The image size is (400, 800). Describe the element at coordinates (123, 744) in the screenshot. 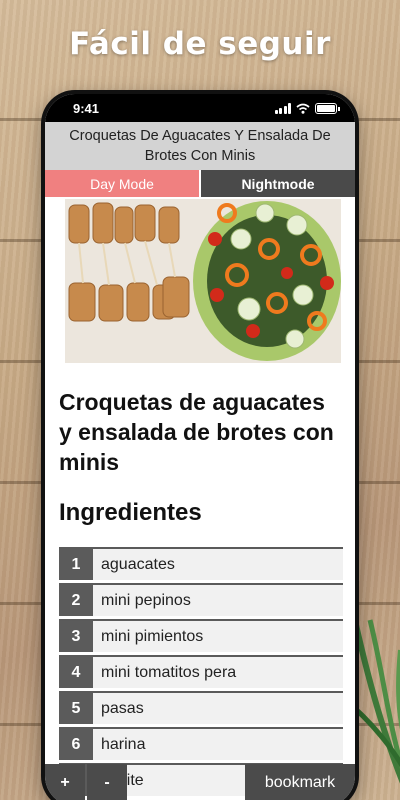

I see `ingredient-name: harina` at that location.